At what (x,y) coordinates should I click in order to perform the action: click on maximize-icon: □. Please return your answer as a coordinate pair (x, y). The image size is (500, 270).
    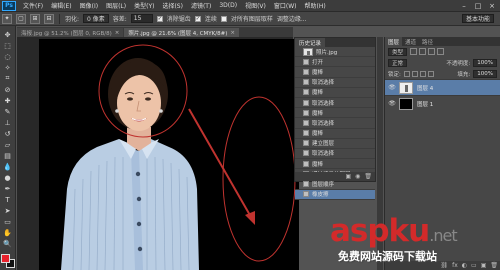
    Looking at the image, I should click on (478, 6).